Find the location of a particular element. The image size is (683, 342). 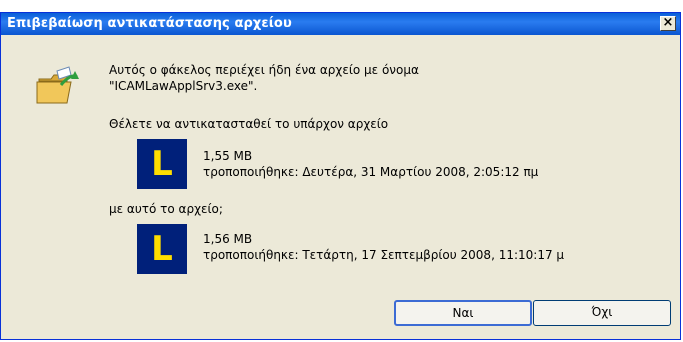

window-title: Επιβεβαίωση αντικατάστασης αρχείου is located at coordinates (149, 23).